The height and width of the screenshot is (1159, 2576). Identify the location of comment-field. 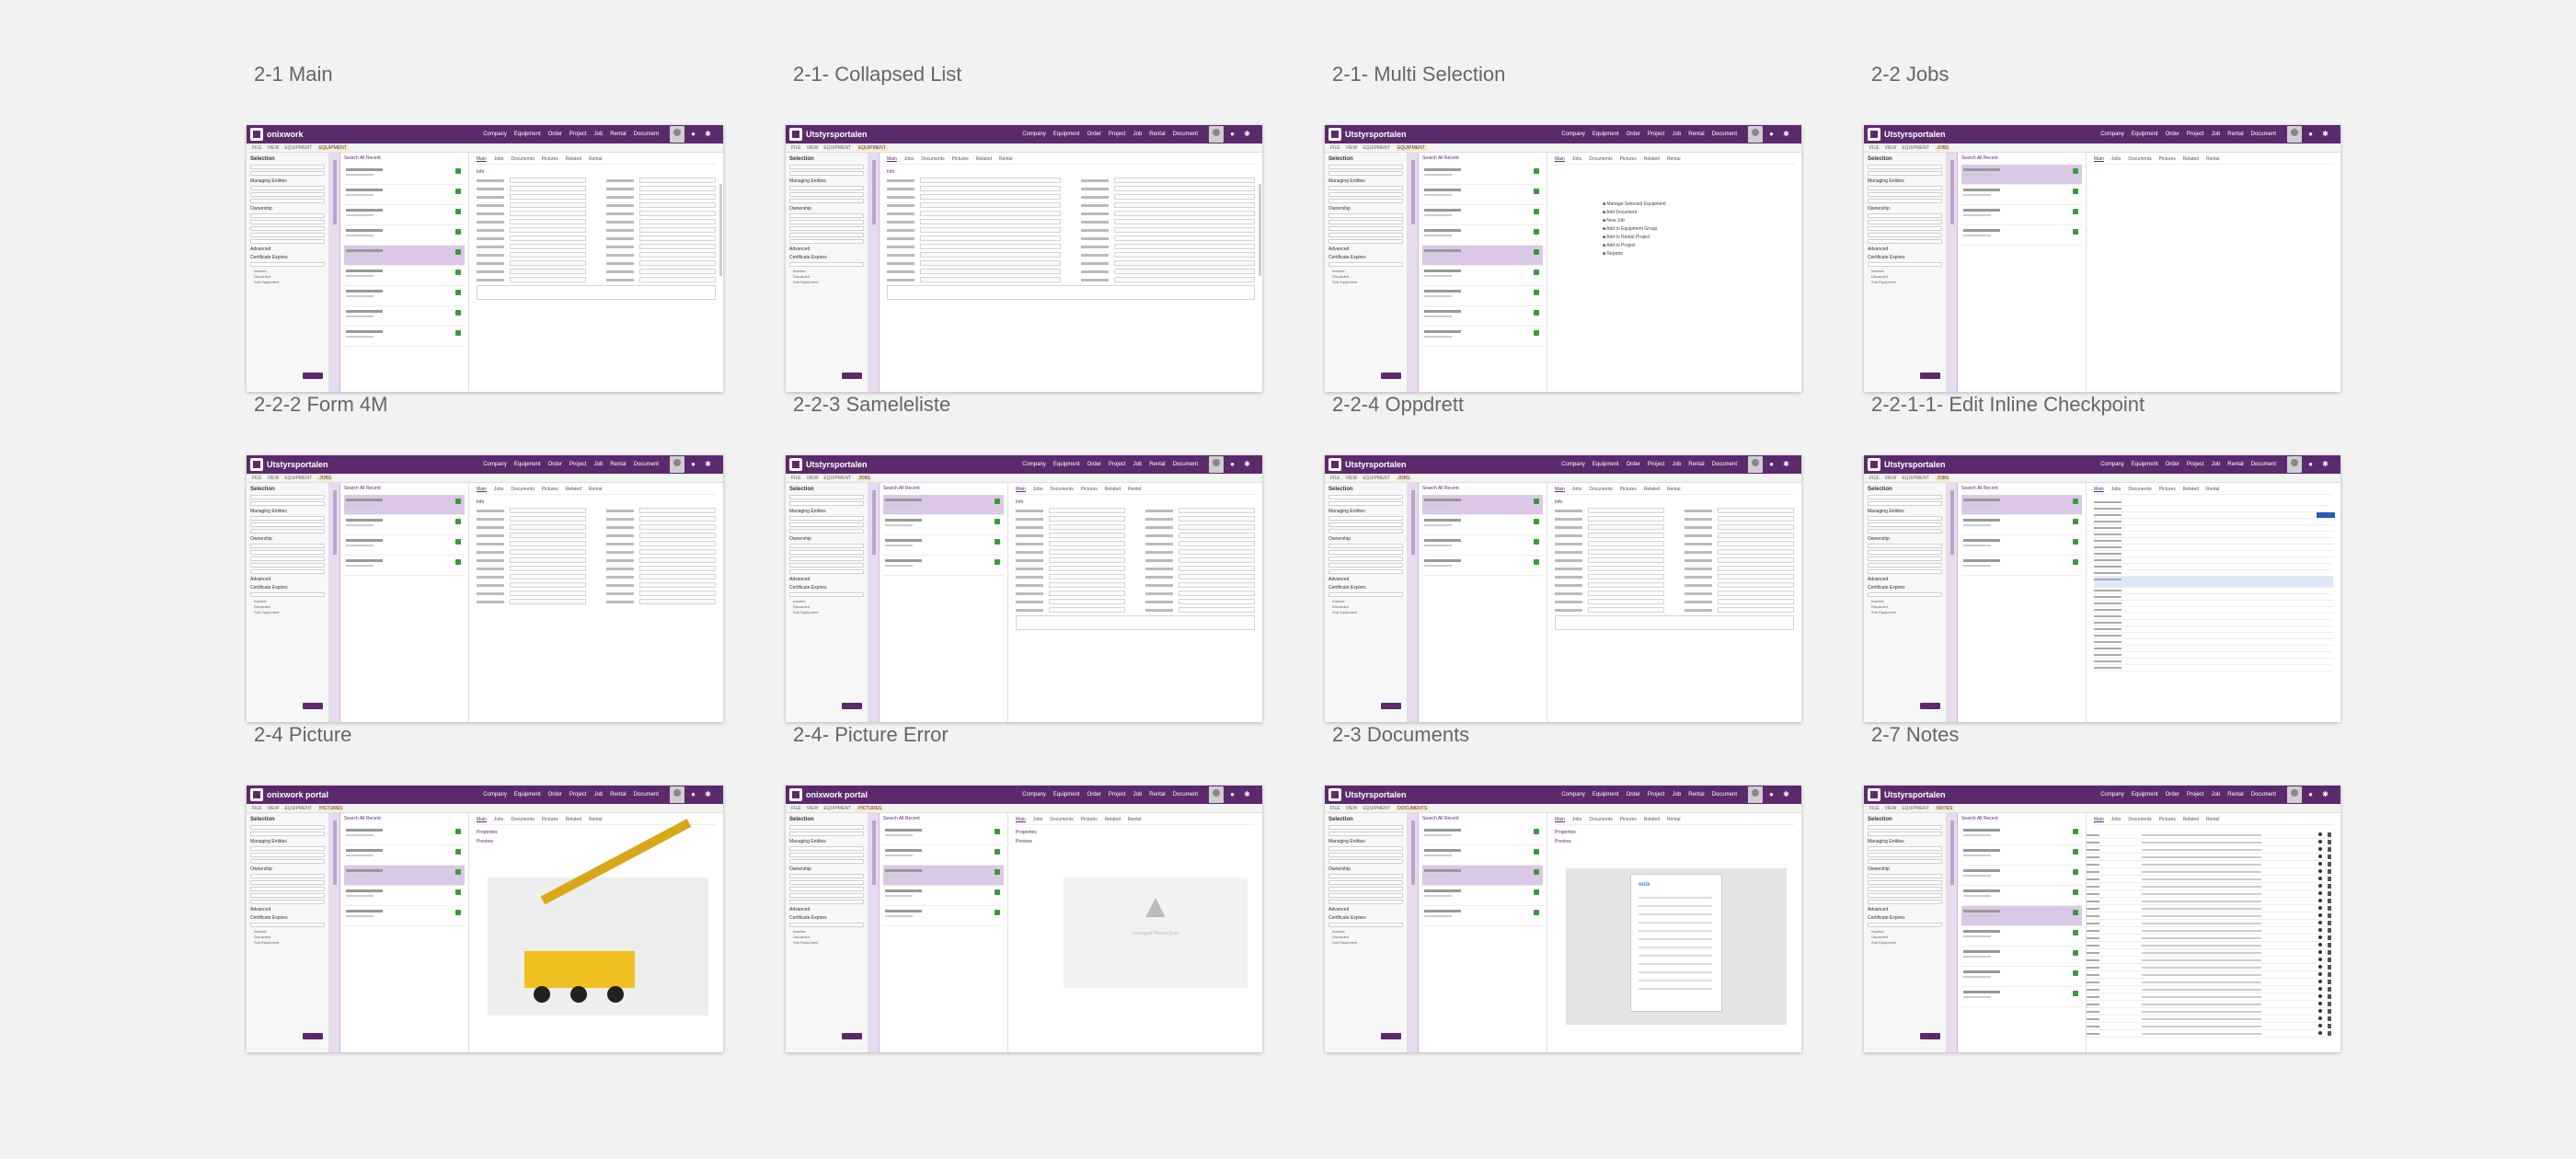
(1071, 292).